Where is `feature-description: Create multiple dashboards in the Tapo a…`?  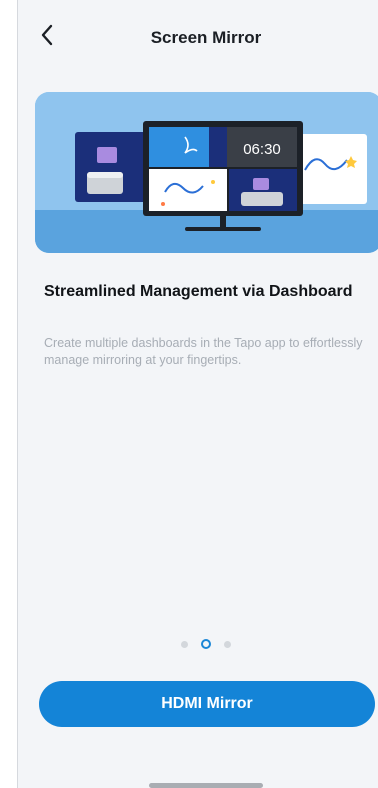 feature-description: Create multiple dashboards in the Tapo a… is located at coordinates (203, 351).